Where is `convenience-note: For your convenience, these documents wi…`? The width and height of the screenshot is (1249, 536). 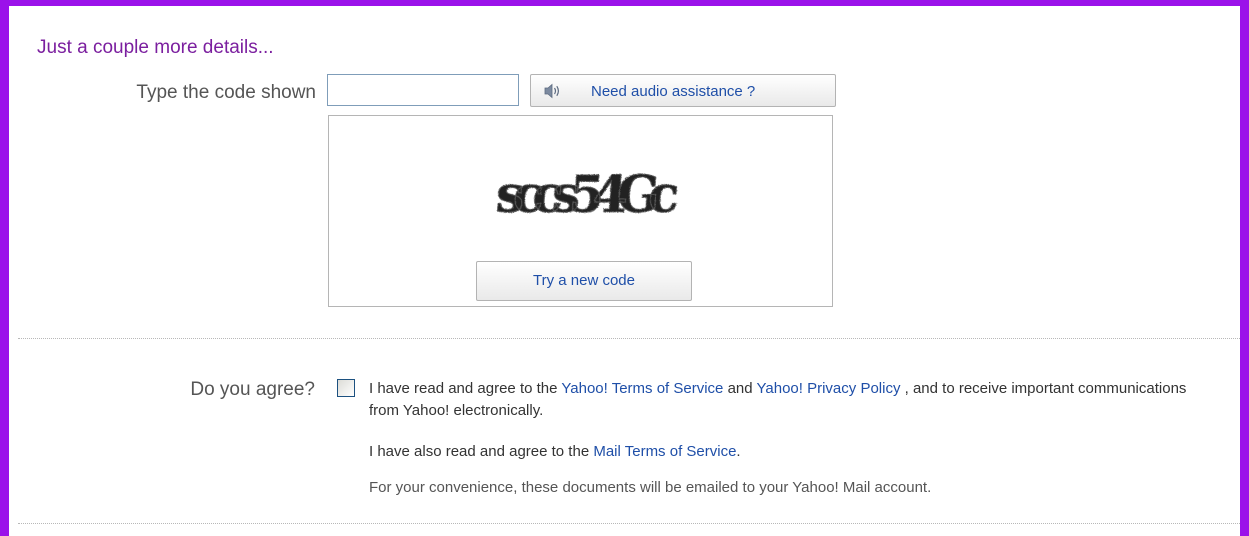 convenience-note: For your convenience, these documents wi… is located at coordinates (650, 487).